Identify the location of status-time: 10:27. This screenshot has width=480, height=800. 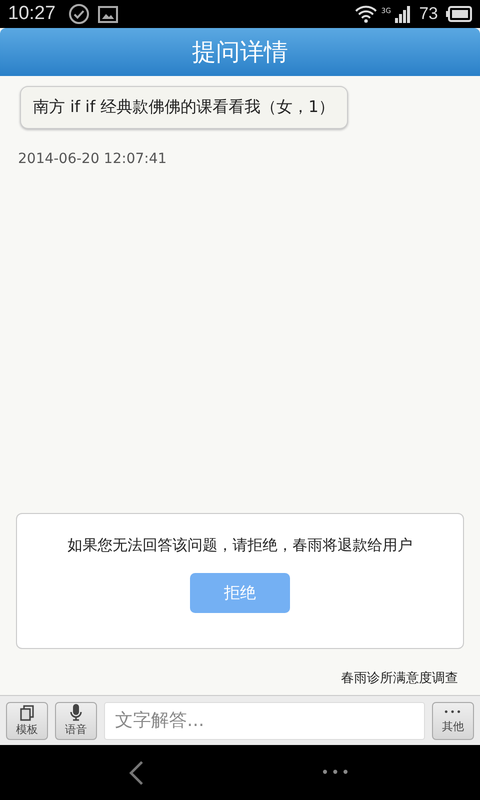
(32, 14).